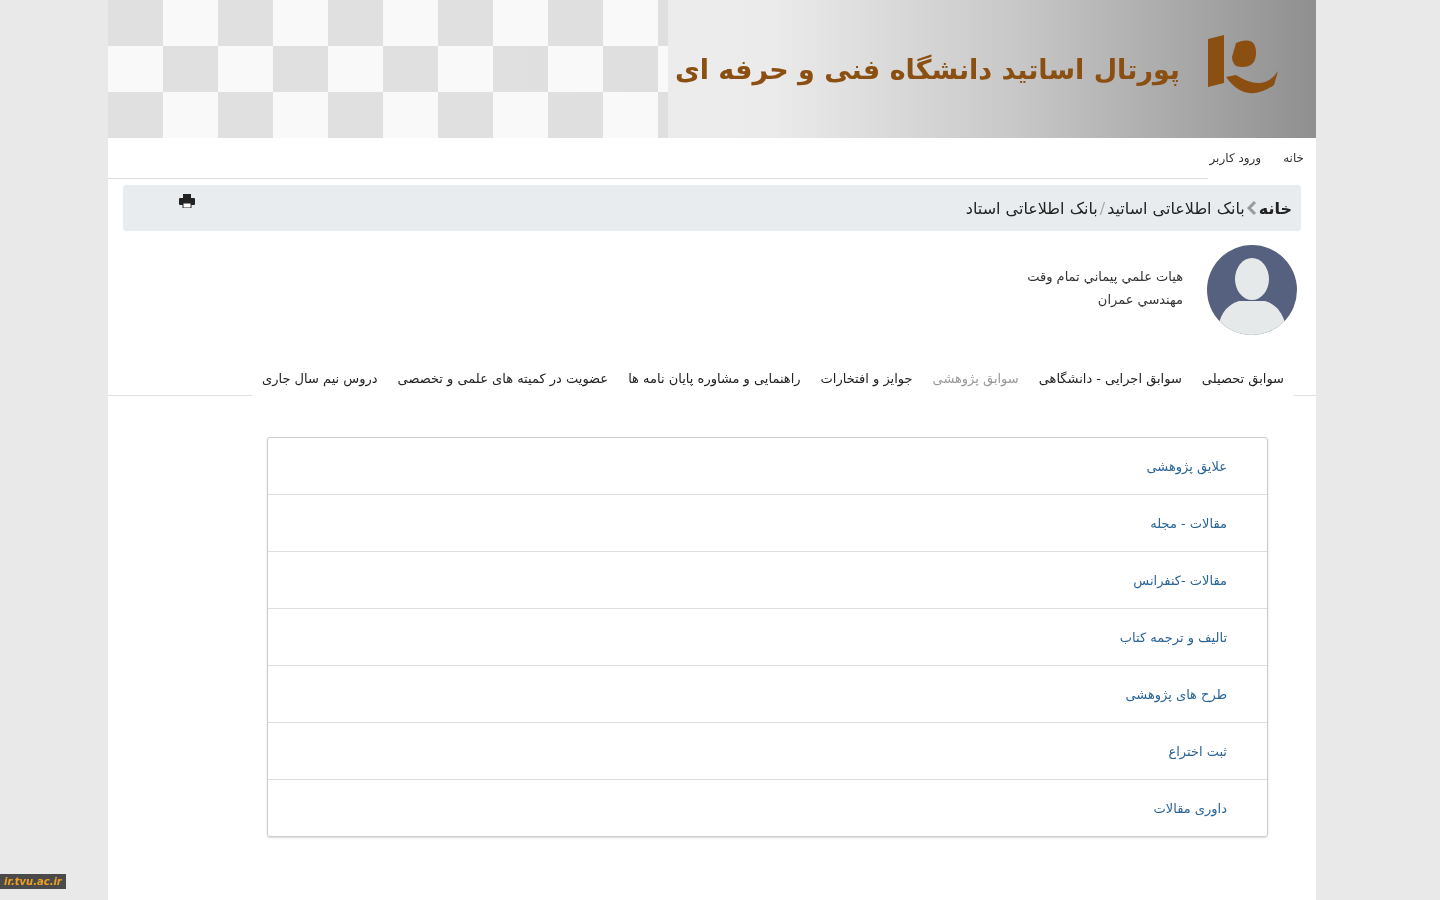 Image resolution: width=1440 pixels, height=900 pixels. Describe the element at coordinates (1293, 158) in the screenshot. I see `nav-link: خانه` at that location.